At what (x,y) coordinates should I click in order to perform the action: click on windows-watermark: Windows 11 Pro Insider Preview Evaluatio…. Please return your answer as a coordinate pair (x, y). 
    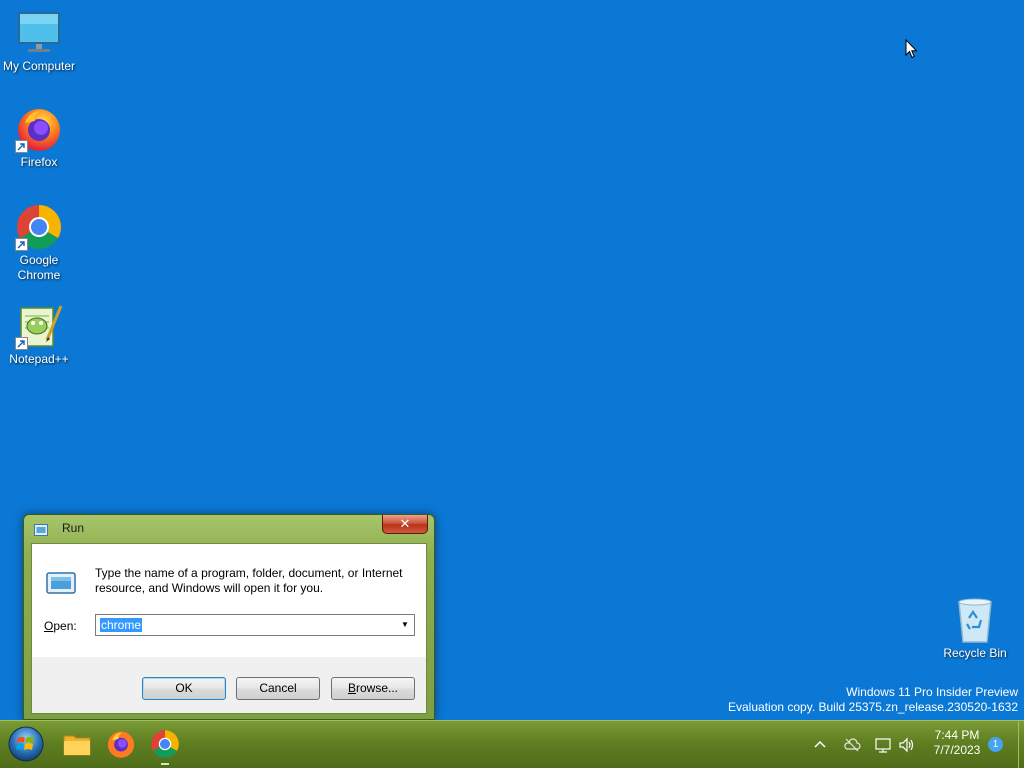
    Looking at the image, I should click on (873, 700).